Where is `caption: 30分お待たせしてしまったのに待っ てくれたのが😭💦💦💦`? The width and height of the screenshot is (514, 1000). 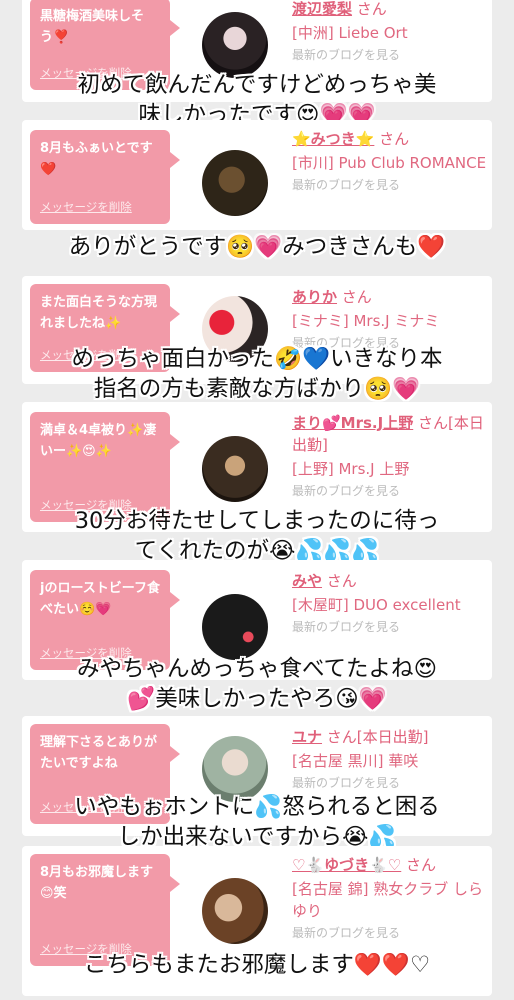
caption: 30分お待たせしてしまったのに待っ てくれたのが😭💦💦💦 is located at coordinates (257, 536).